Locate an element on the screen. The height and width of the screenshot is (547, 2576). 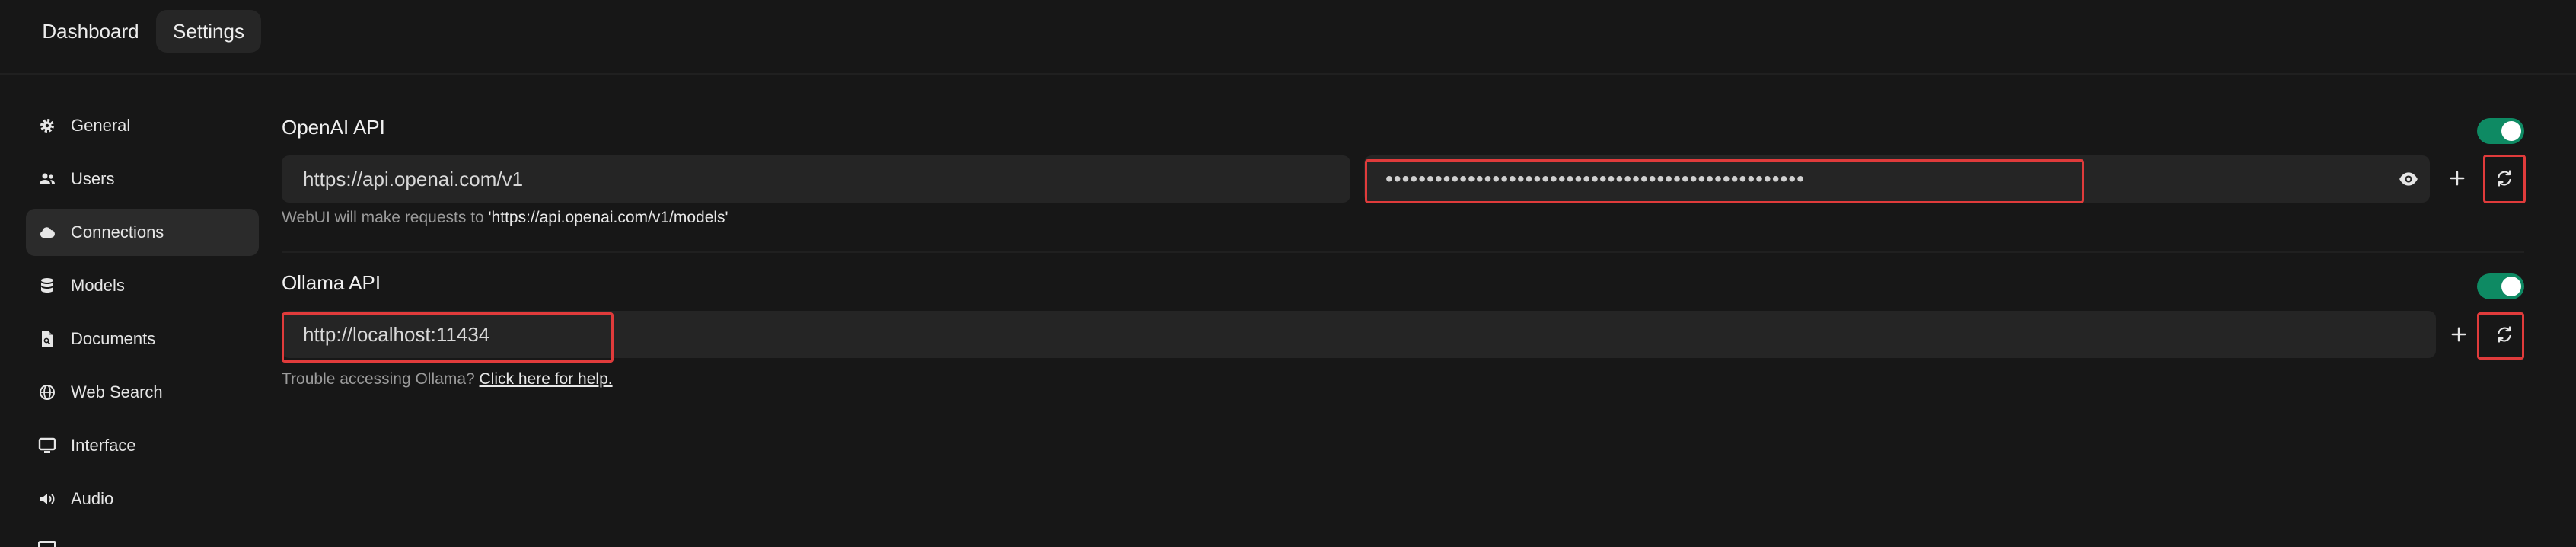
add-openai-connection-button is located at coordinates (2457, 179).